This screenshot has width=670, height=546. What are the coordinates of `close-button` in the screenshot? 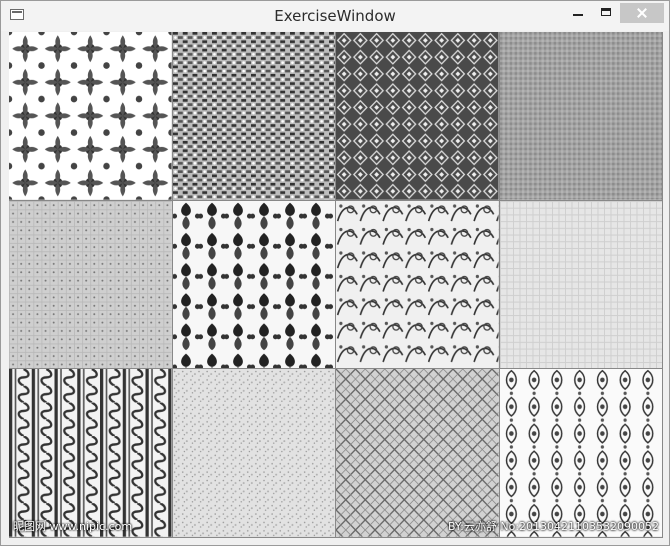 It's located at (642, 13).